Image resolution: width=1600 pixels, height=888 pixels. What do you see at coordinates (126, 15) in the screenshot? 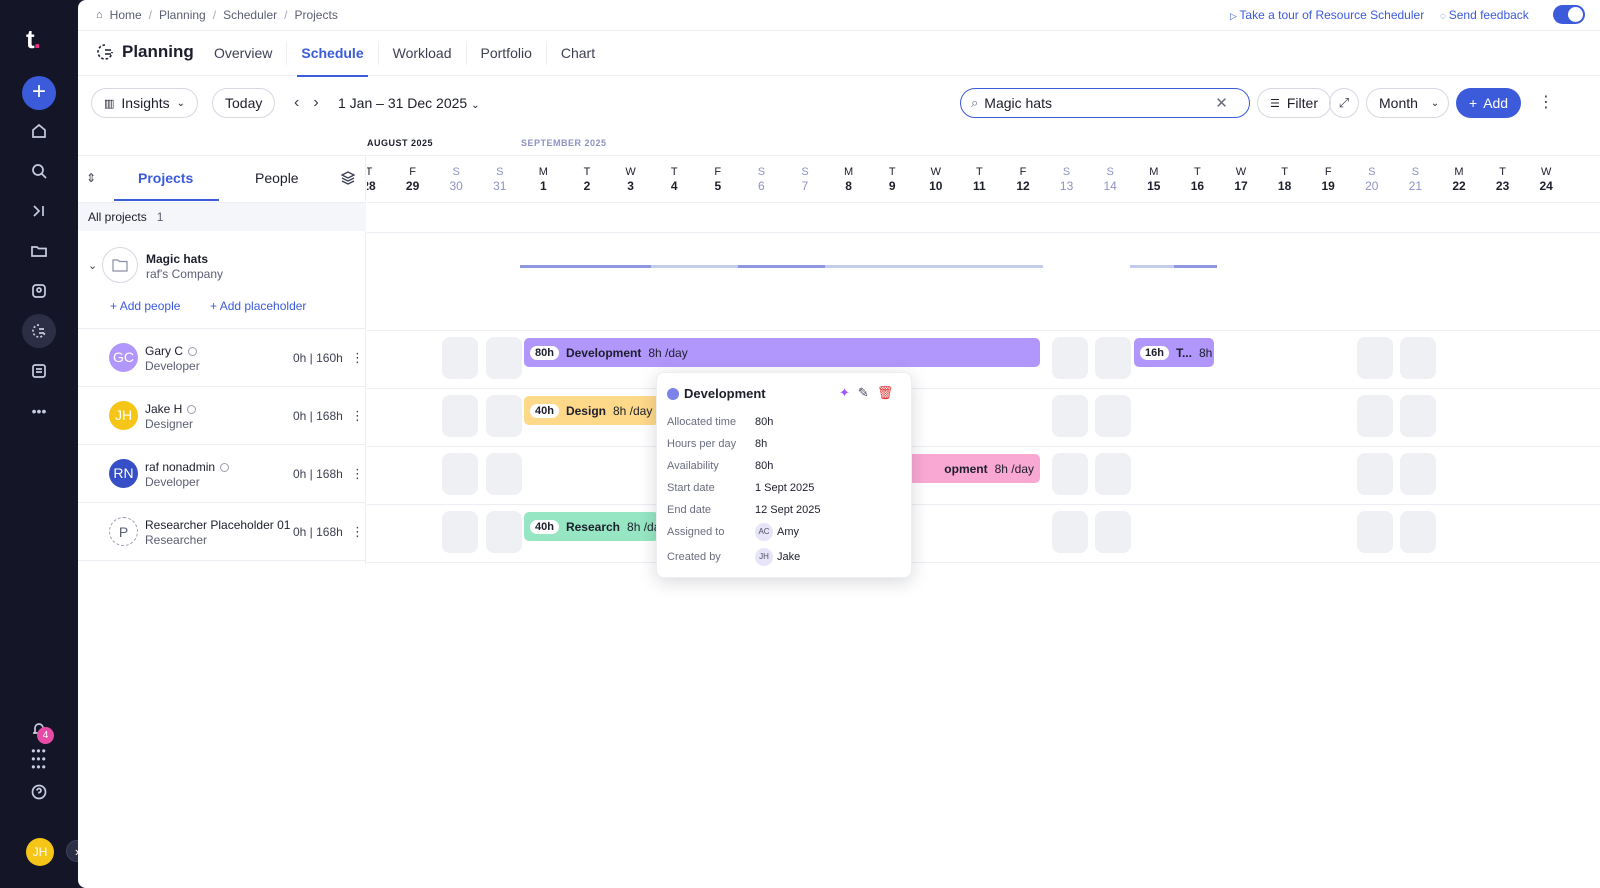
I see `breadcrumb-home: Home` at bounding box center [126, 15].